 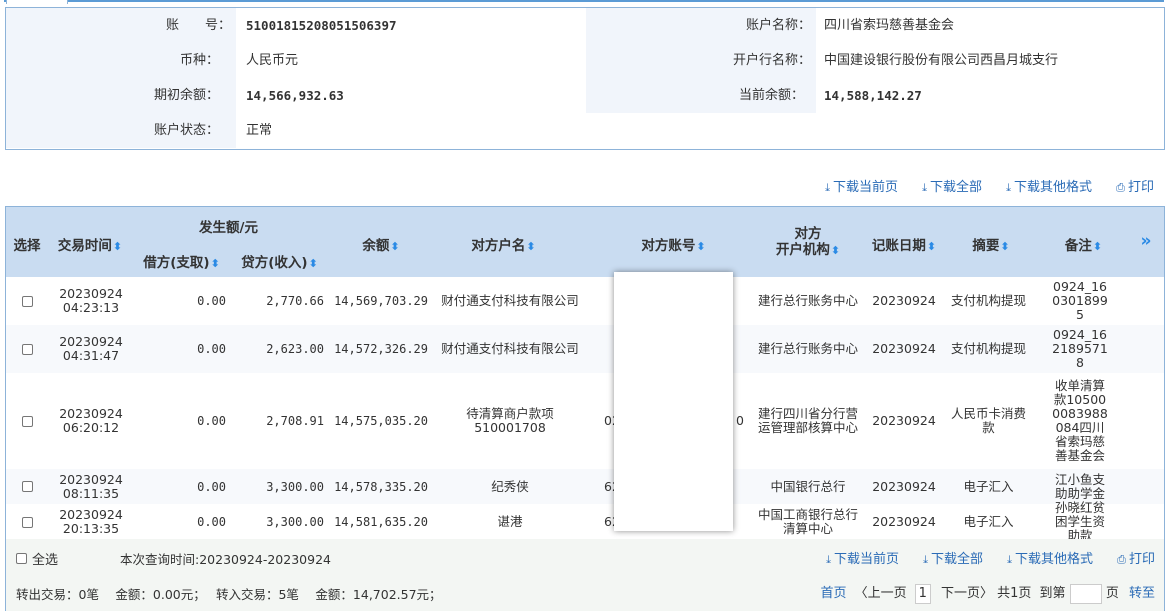 I want to click on goto-label: 到第, so click(x=1052, y=593).